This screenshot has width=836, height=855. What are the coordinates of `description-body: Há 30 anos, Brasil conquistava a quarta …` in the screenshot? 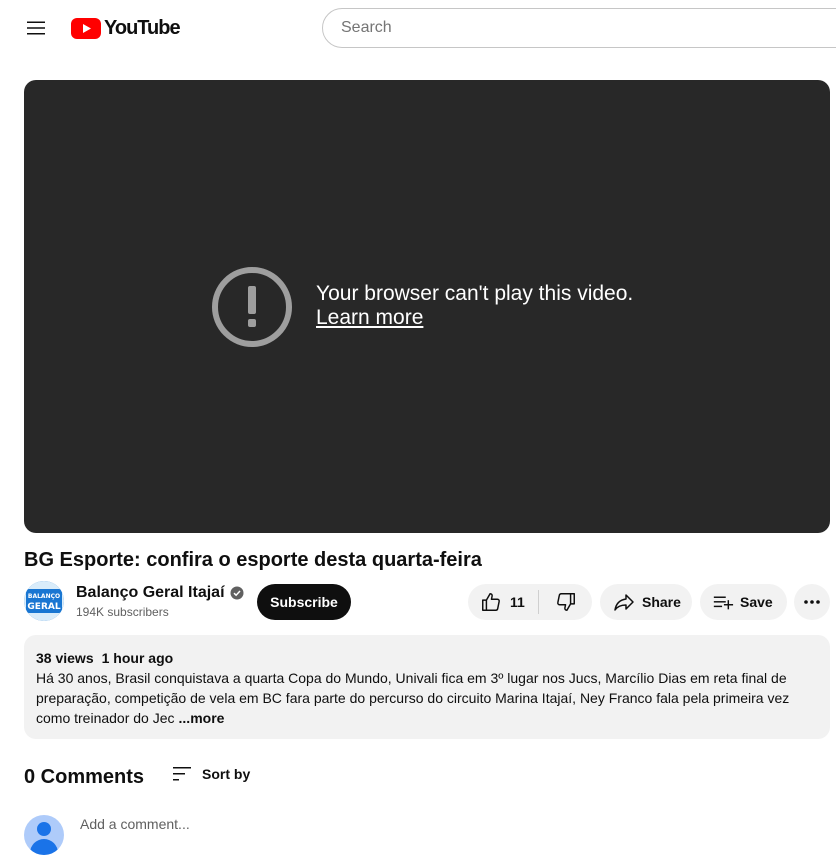 It's located at (427, 698).